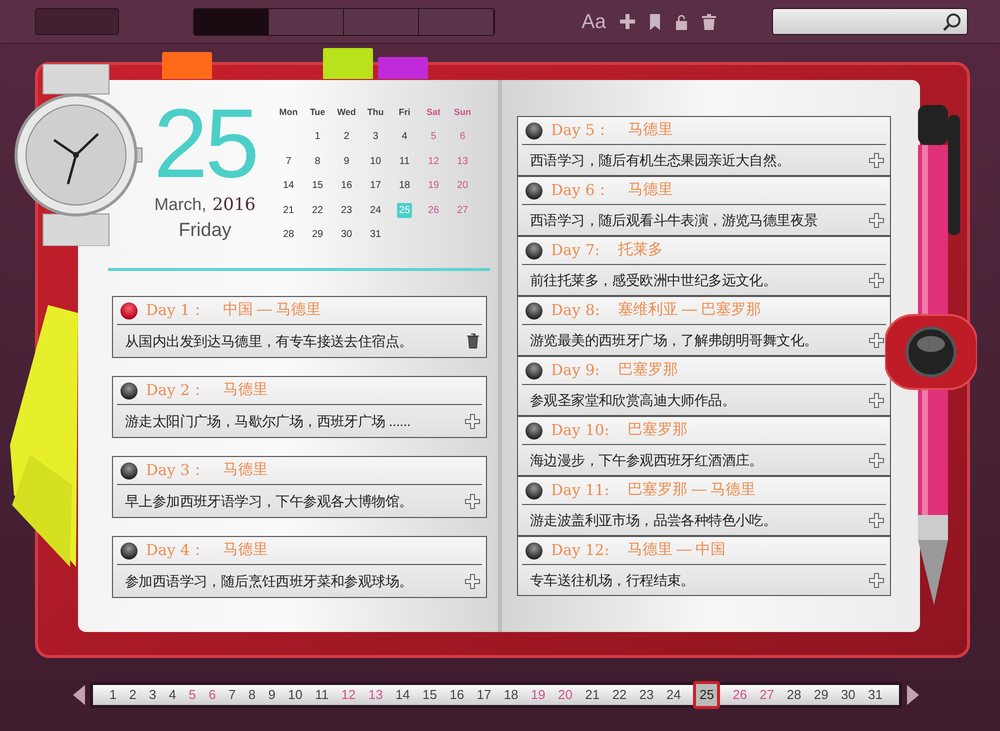 This screenshot has width=1000, height=731. What do you see at coordinates (295, 695) in the screenshot?
I see `date-strip-day: 10` at bounding box center [295, 695].